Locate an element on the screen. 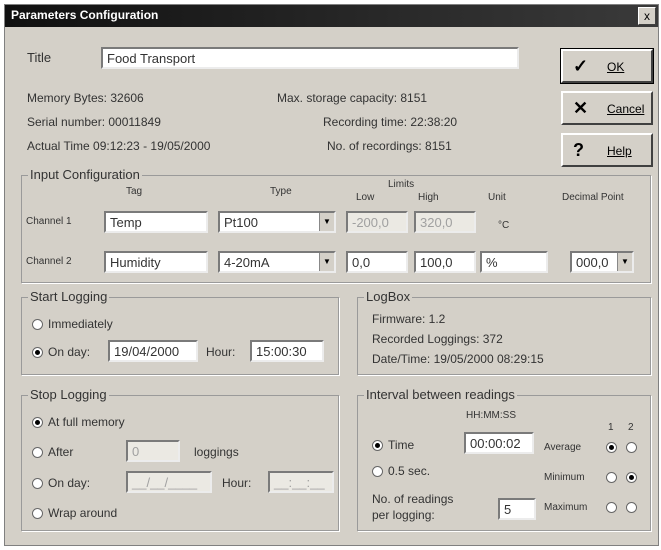 The width and height of the screenshot is (661, 550). time-label: Time is located at coordinates (401, 445).